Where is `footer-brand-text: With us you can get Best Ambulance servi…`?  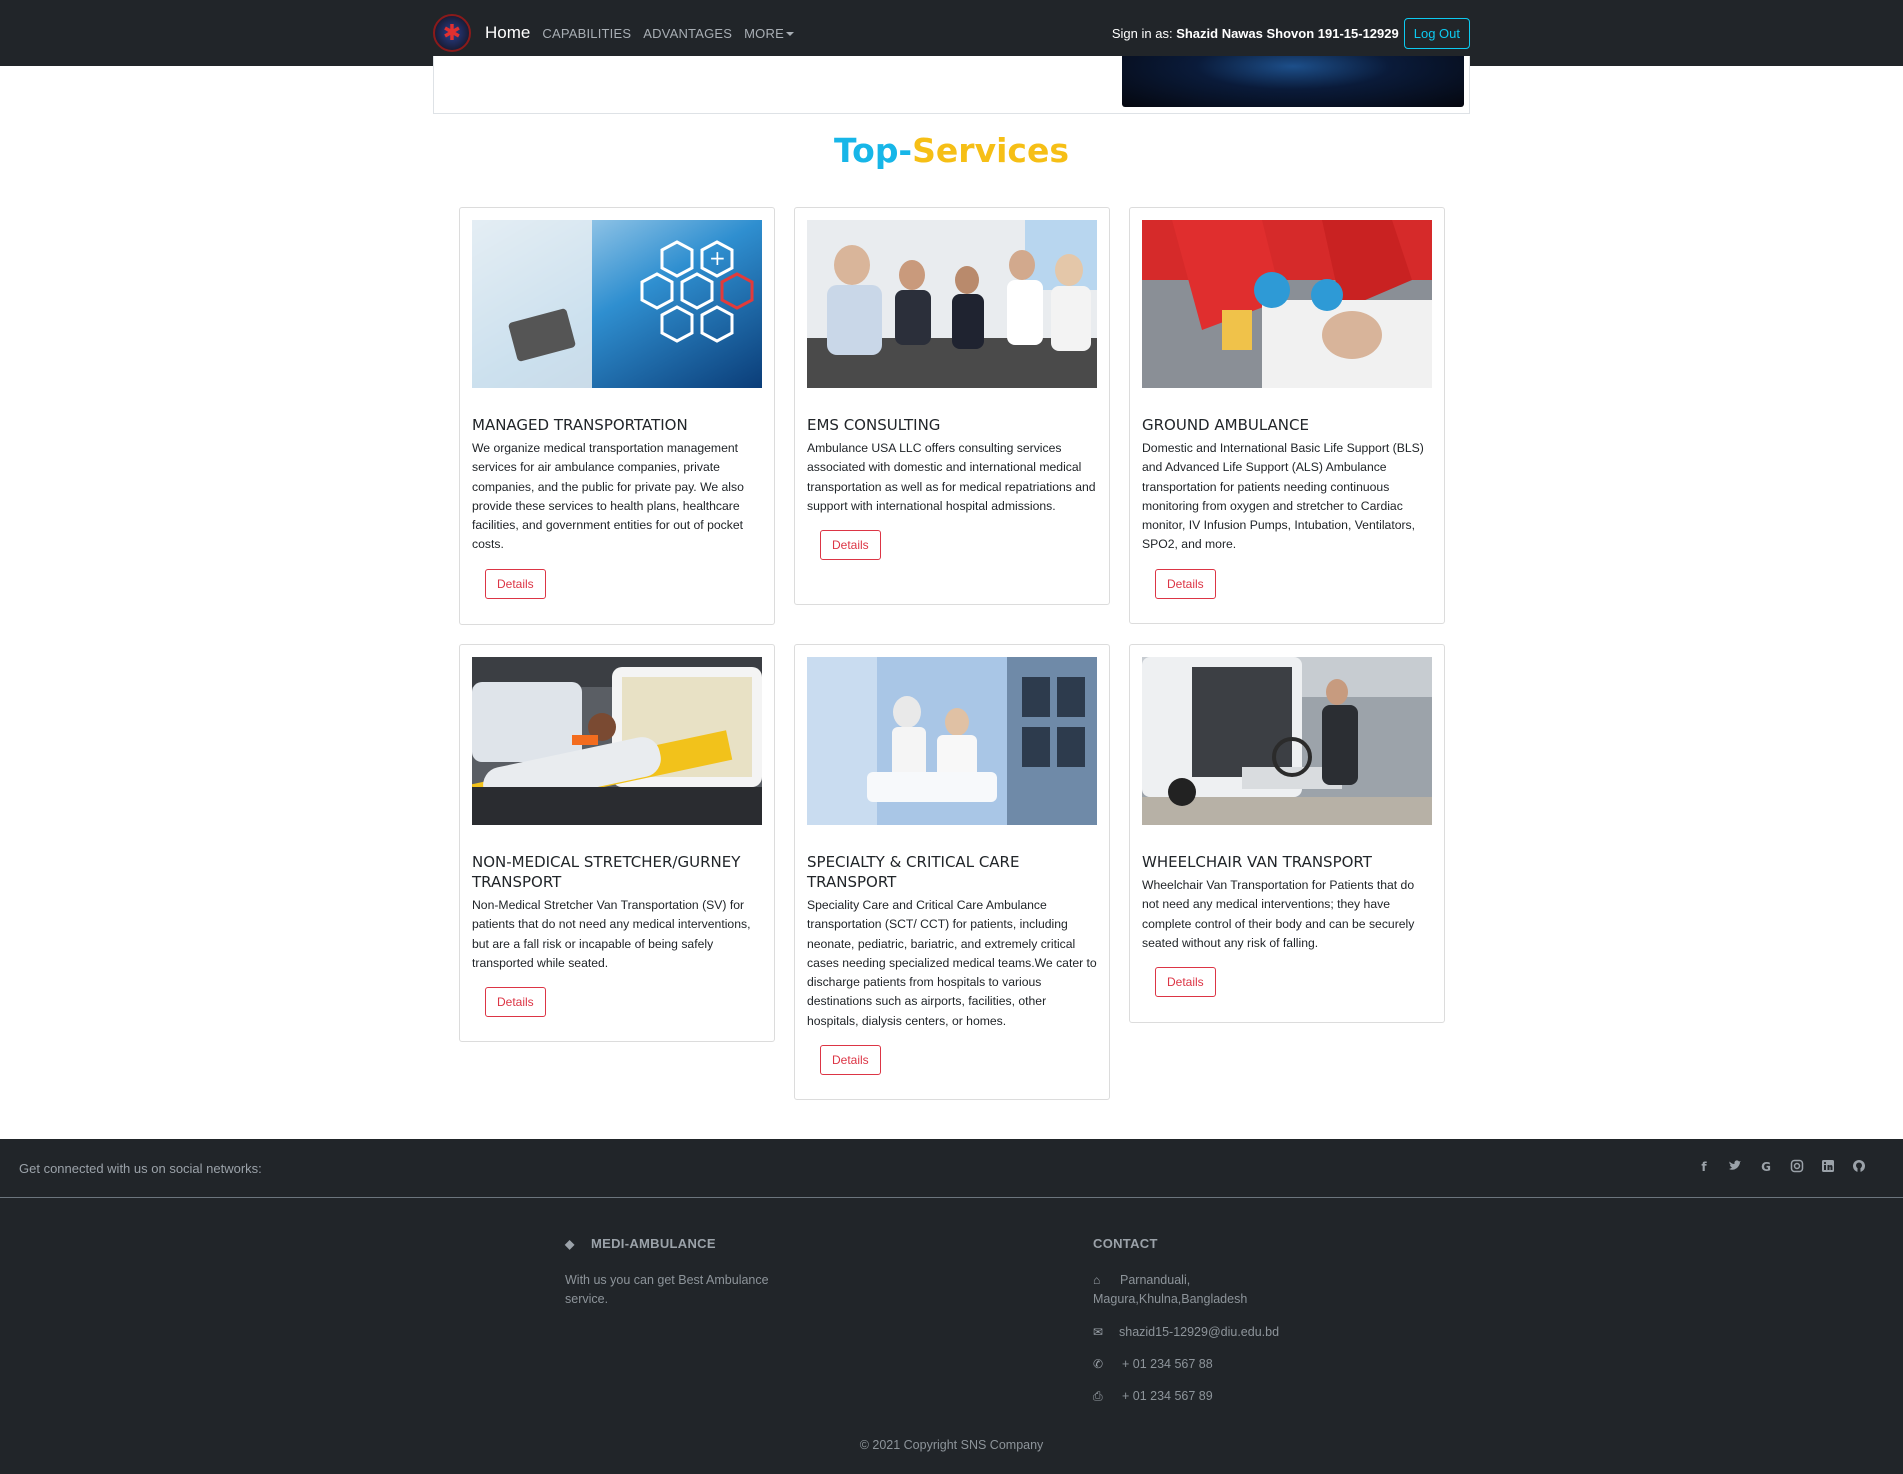
footer-brand-text: With us you can get Best Ambulance servi… is located at coordinates (667, 1289).